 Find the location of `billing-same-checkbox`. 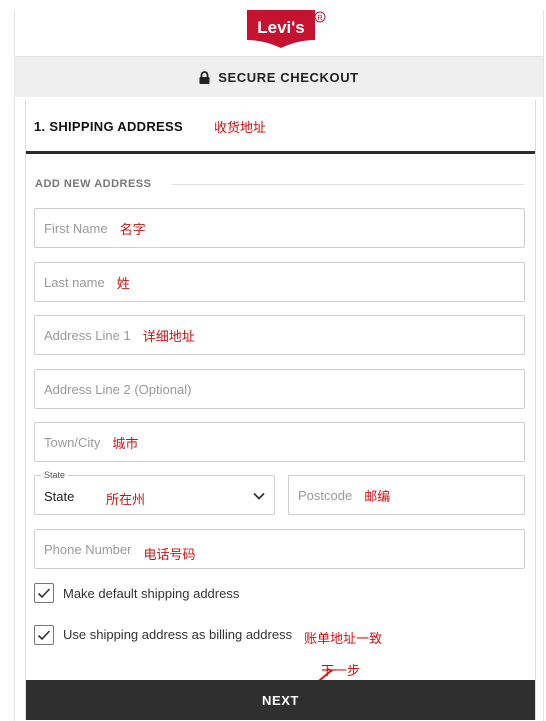

billing-same-checkbox is located at coordinates (44, 634).